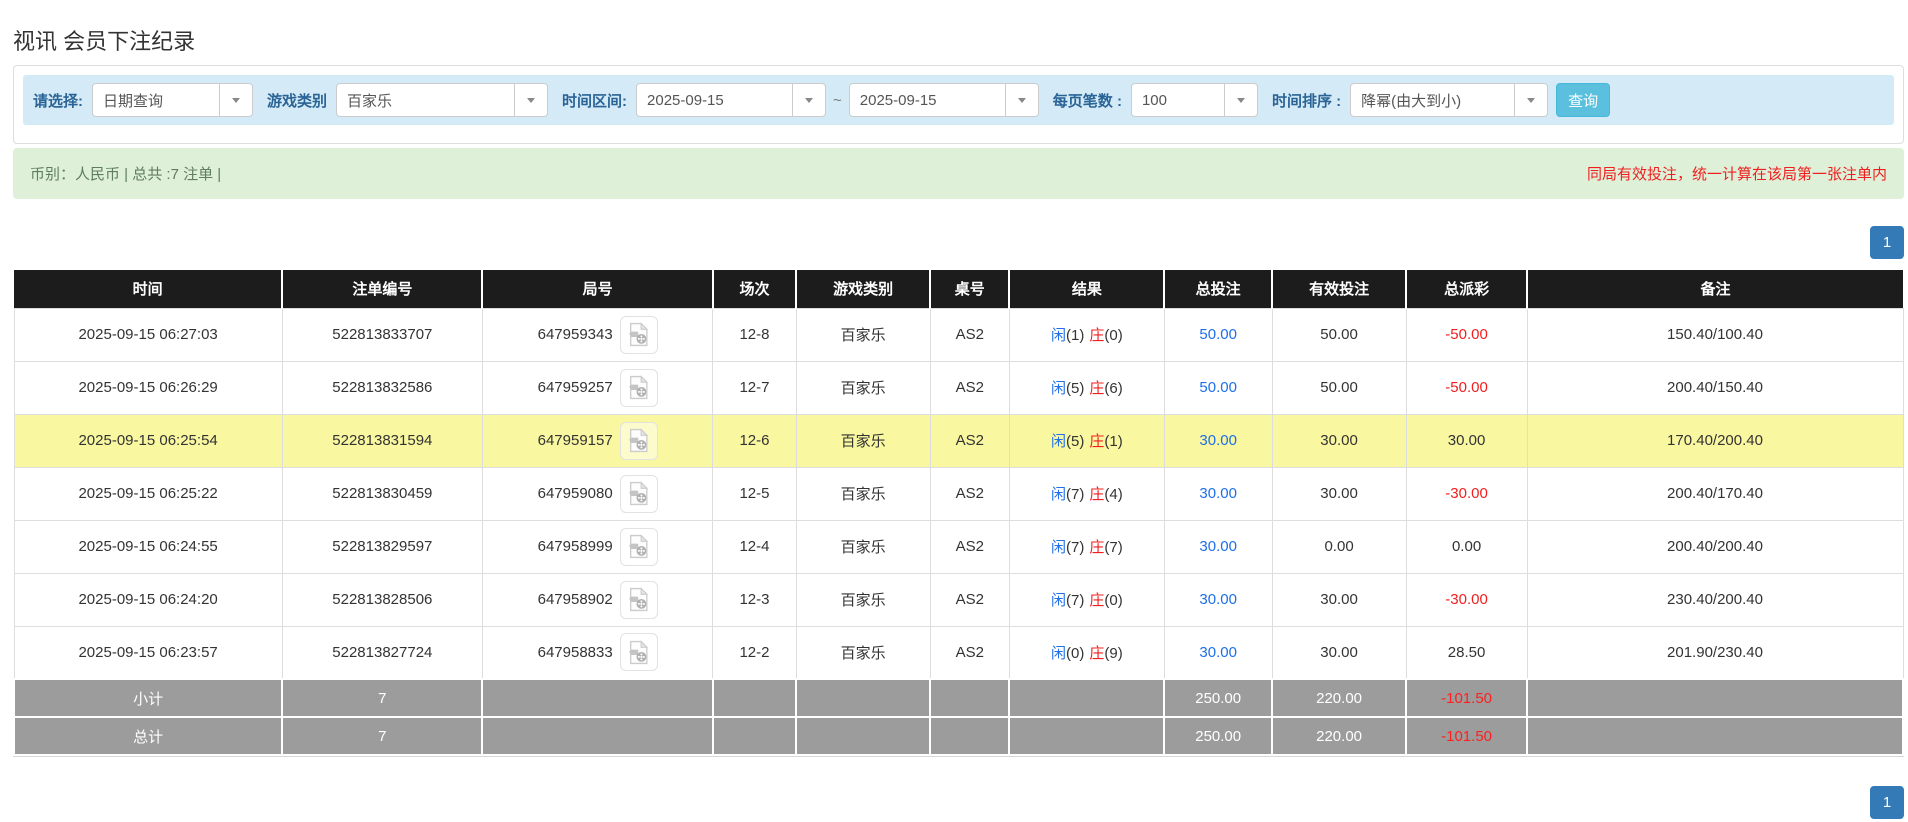 This screenshot has width=1908, height=822. What do you see at coordinates (148, 652) in the screenshot?
I see `cell-time: 2025-09-15 06:23:57` at bounding box center [148, 652].